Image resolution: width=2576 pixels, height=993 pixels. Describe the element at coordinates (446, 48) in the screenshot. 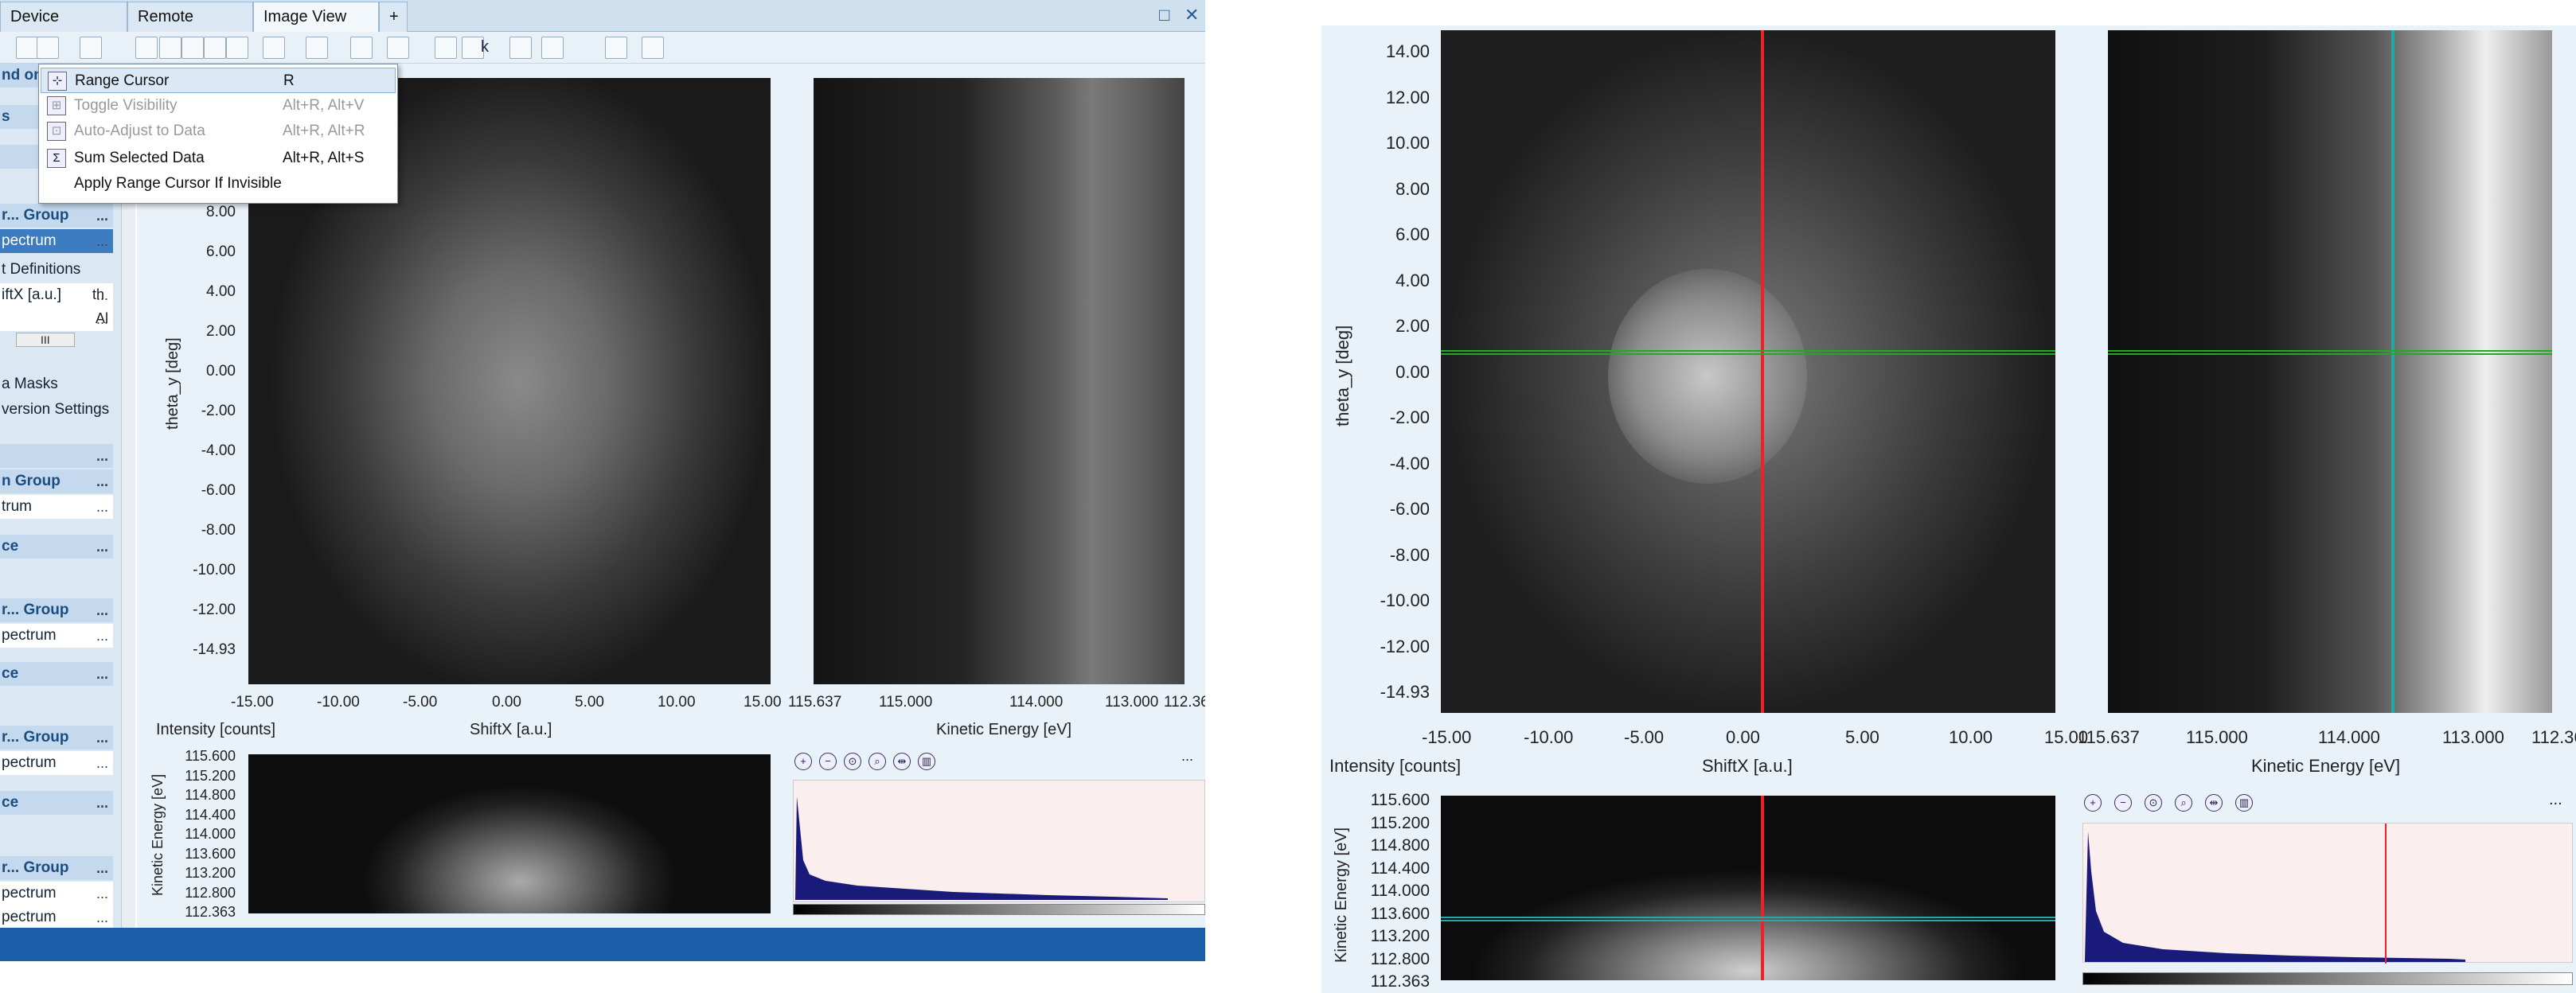

I see `function-icon` at that location.